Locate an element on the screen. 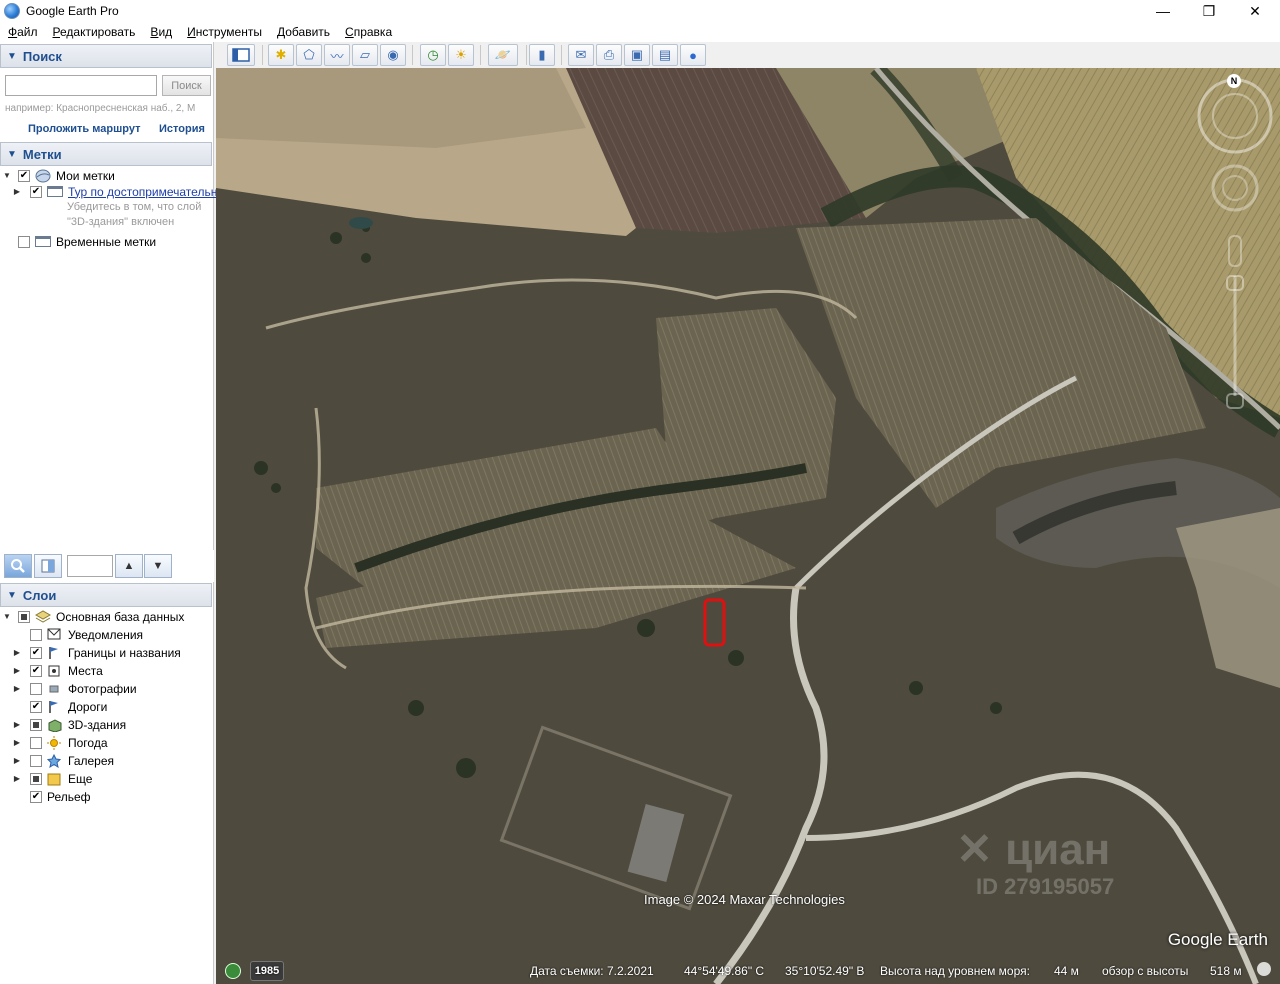 This screenshot has width=1280, height=984. historical-imagery-clock-icon is located at coordinates (233, 971).